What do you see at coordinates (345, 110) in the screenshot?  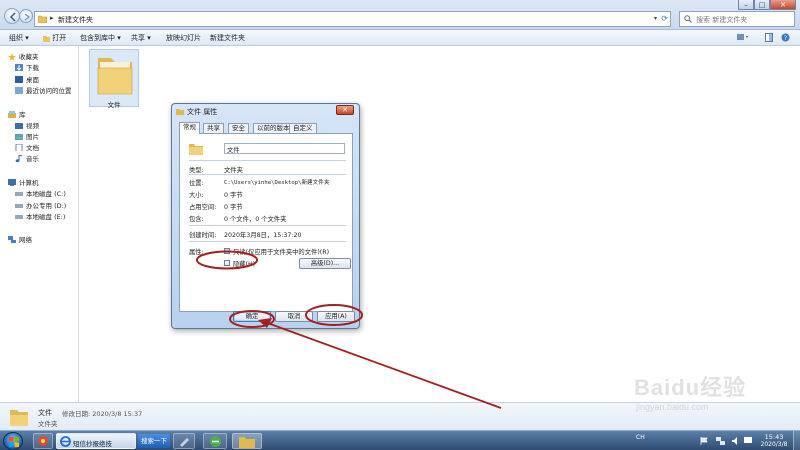 I see `dialog-close-button: ✕` at bounding box center [345, 110].